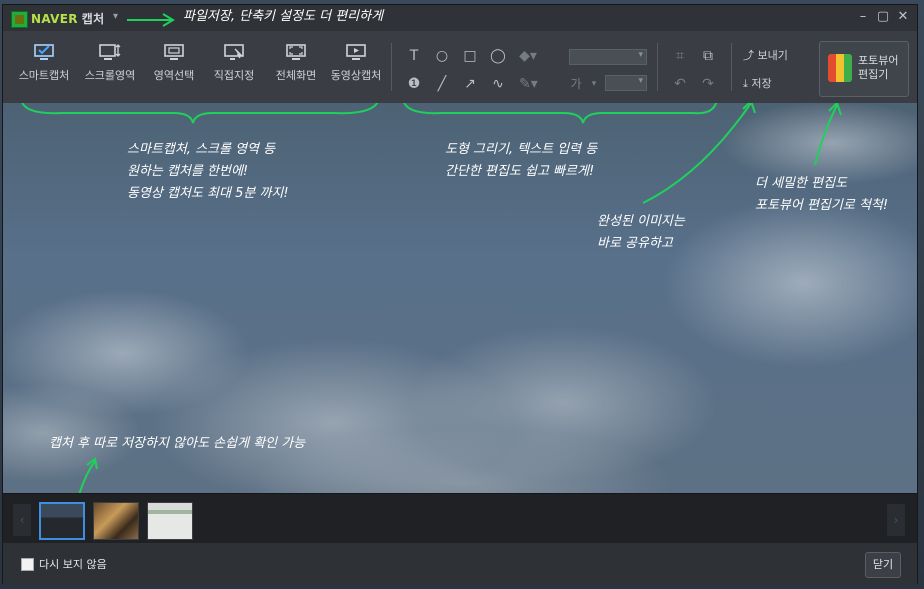 This screenshot has width=924, height=589. I want to click on numbering-tool-icon: ❶, so click(414, 84).